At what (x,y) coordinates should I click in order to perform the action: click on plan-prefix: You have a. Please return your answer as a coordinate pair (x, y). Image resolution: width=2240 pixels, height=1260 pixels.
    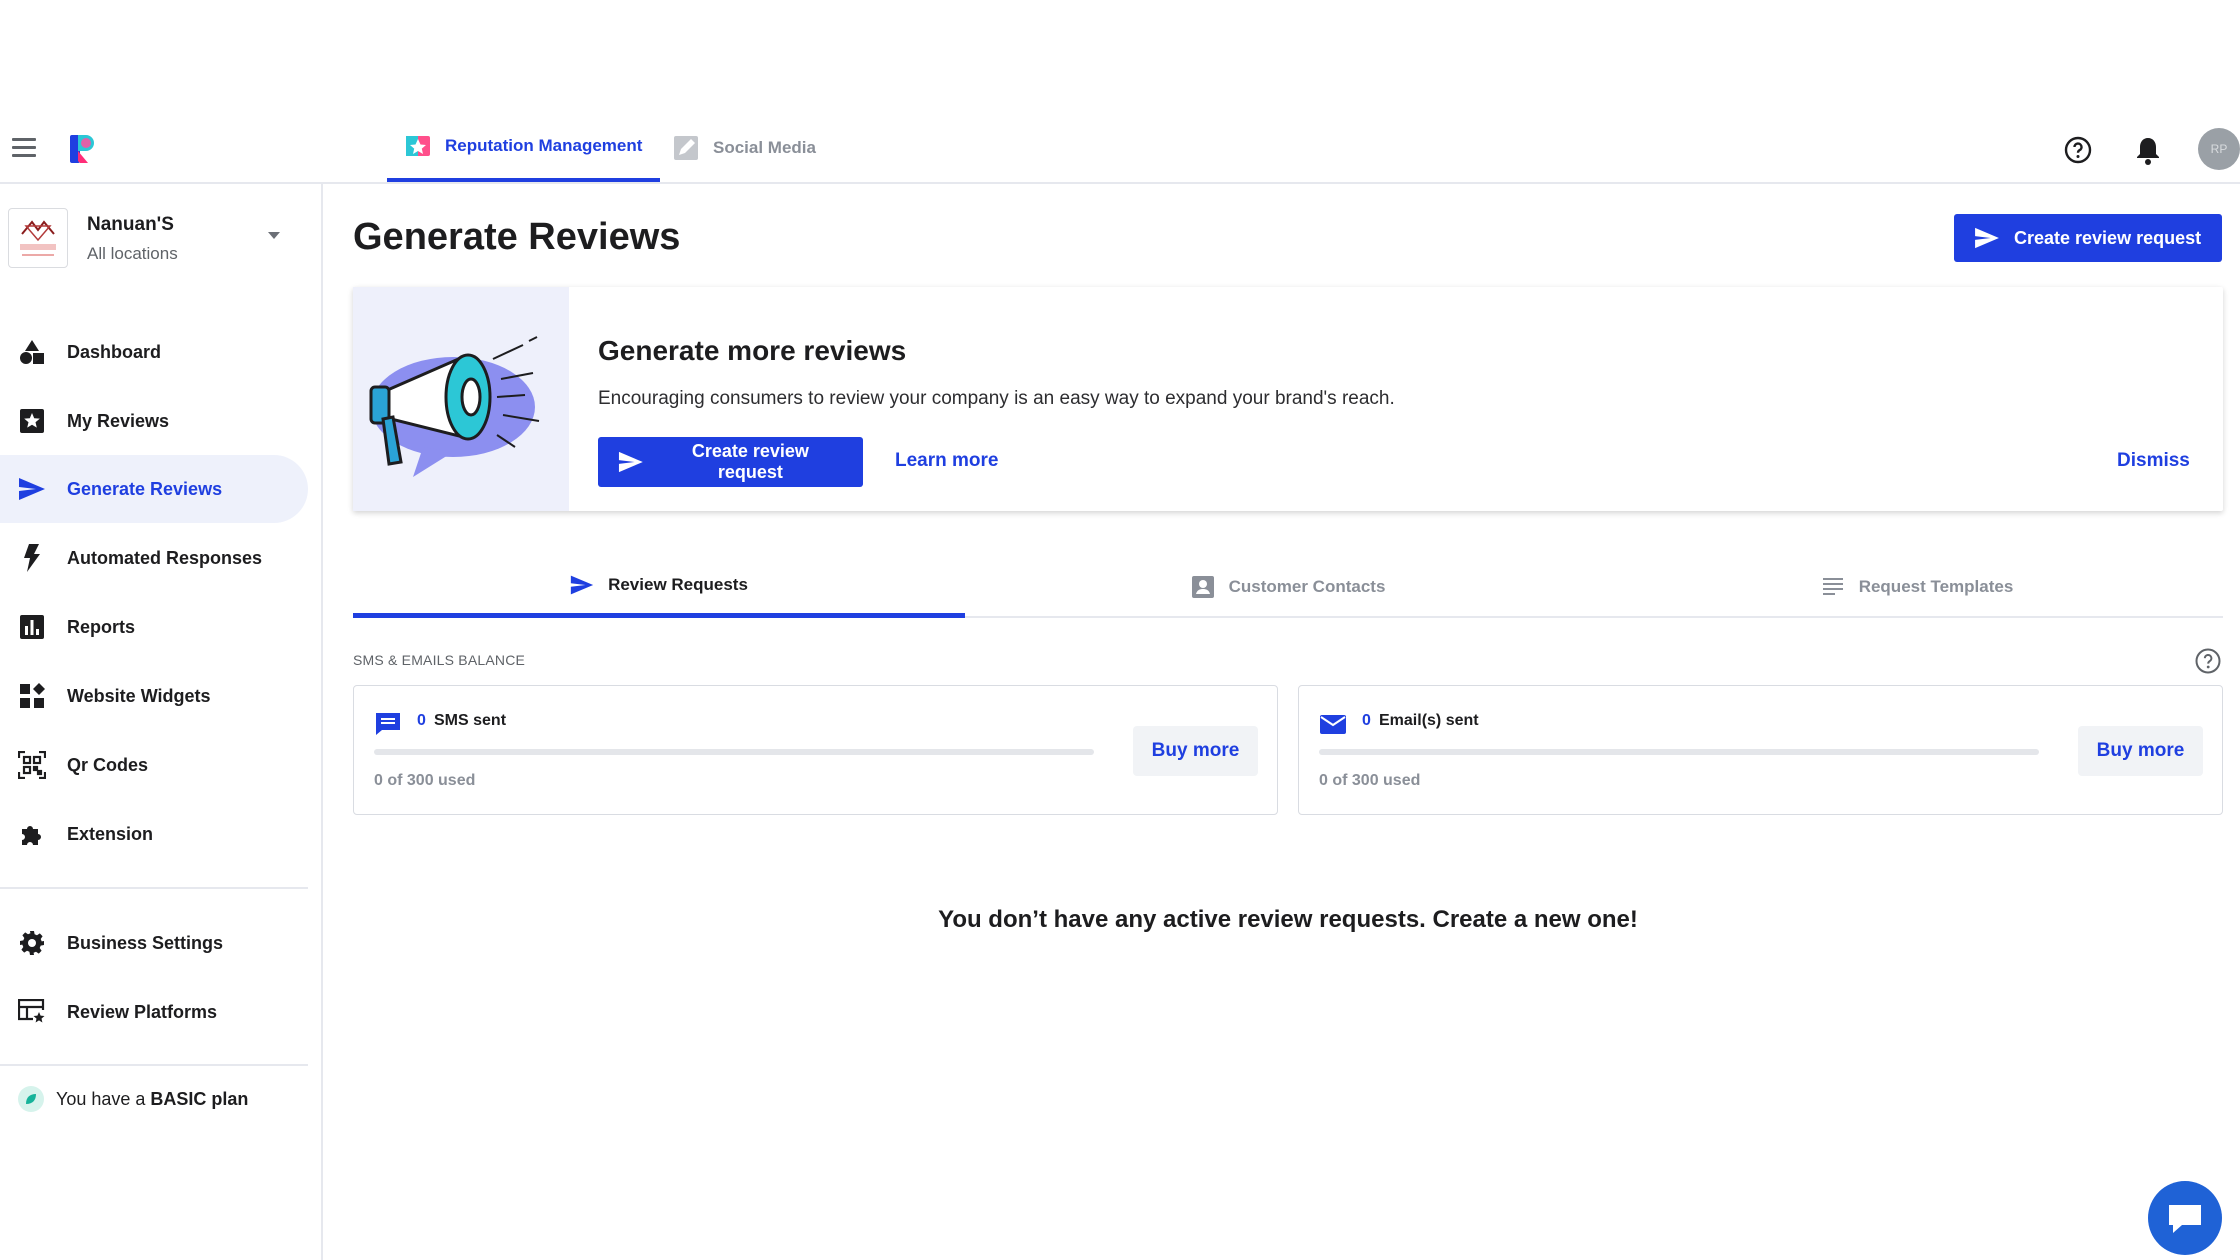
    Looking at the image, I should click on (103, 1098).